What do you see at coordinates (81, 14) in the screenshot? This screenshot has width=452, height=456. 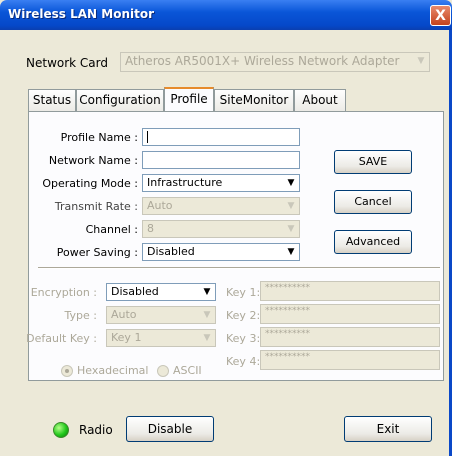 I see `window-title: Wireless LAN Monitor` at bounding box center [81, 14].